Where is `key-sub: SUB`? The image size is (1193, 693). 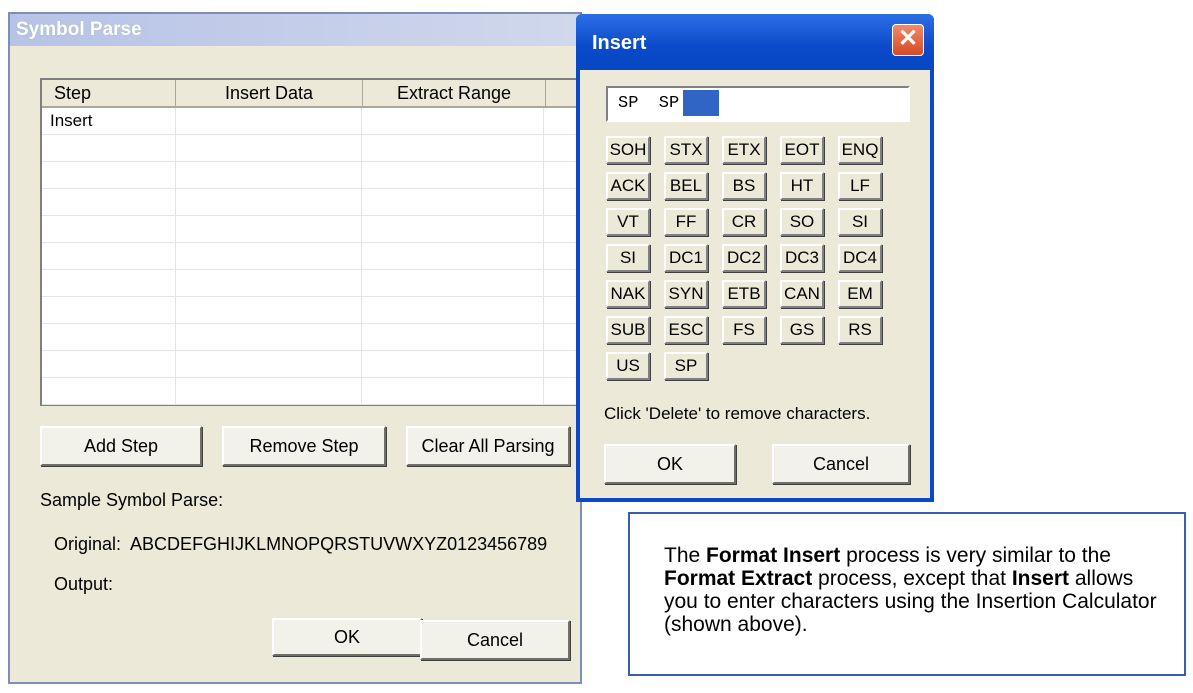 key-sub: SUB is located at coordinates (628, 330).